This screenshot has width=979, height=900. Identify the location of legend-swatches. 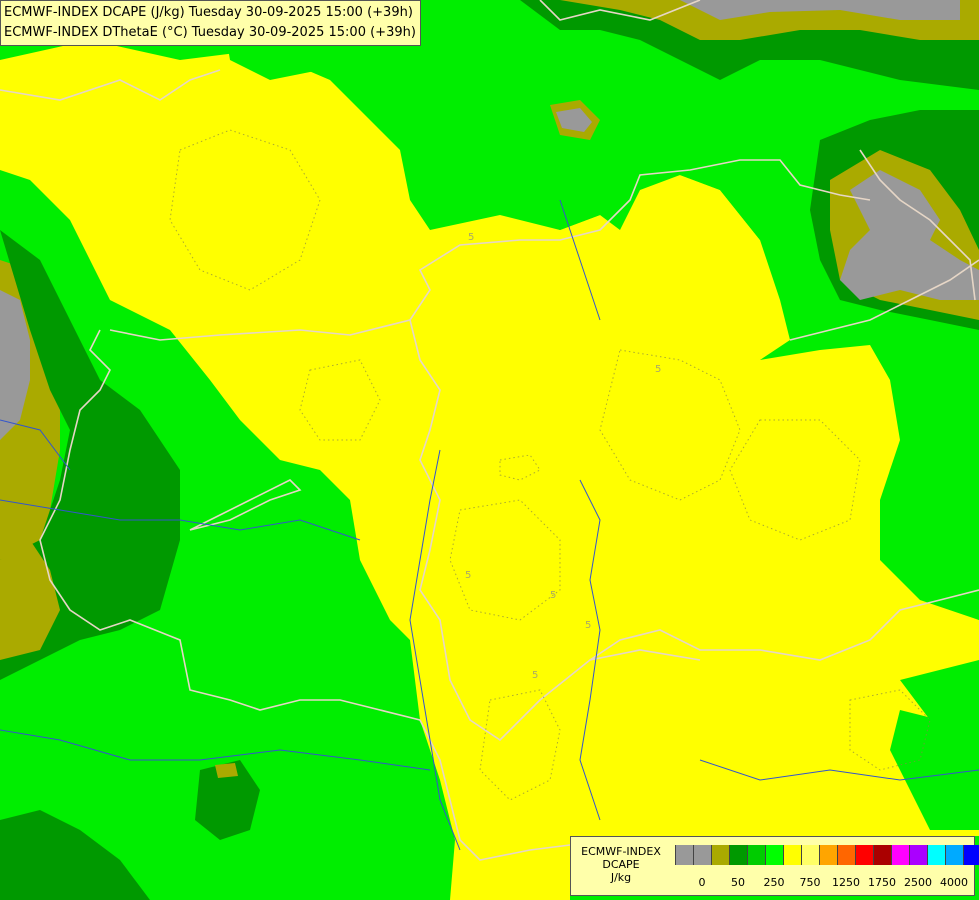
(827, 855).